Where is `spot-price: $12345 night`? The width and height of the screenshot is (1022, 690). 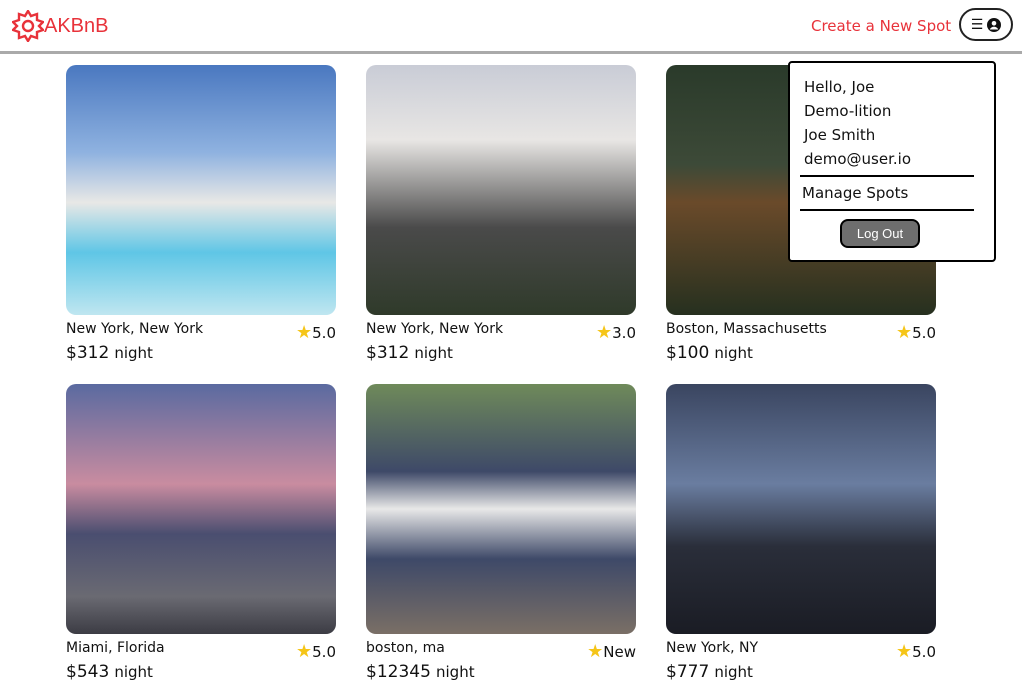 spot-price: $12345 night is located at coordinates (501, 672).